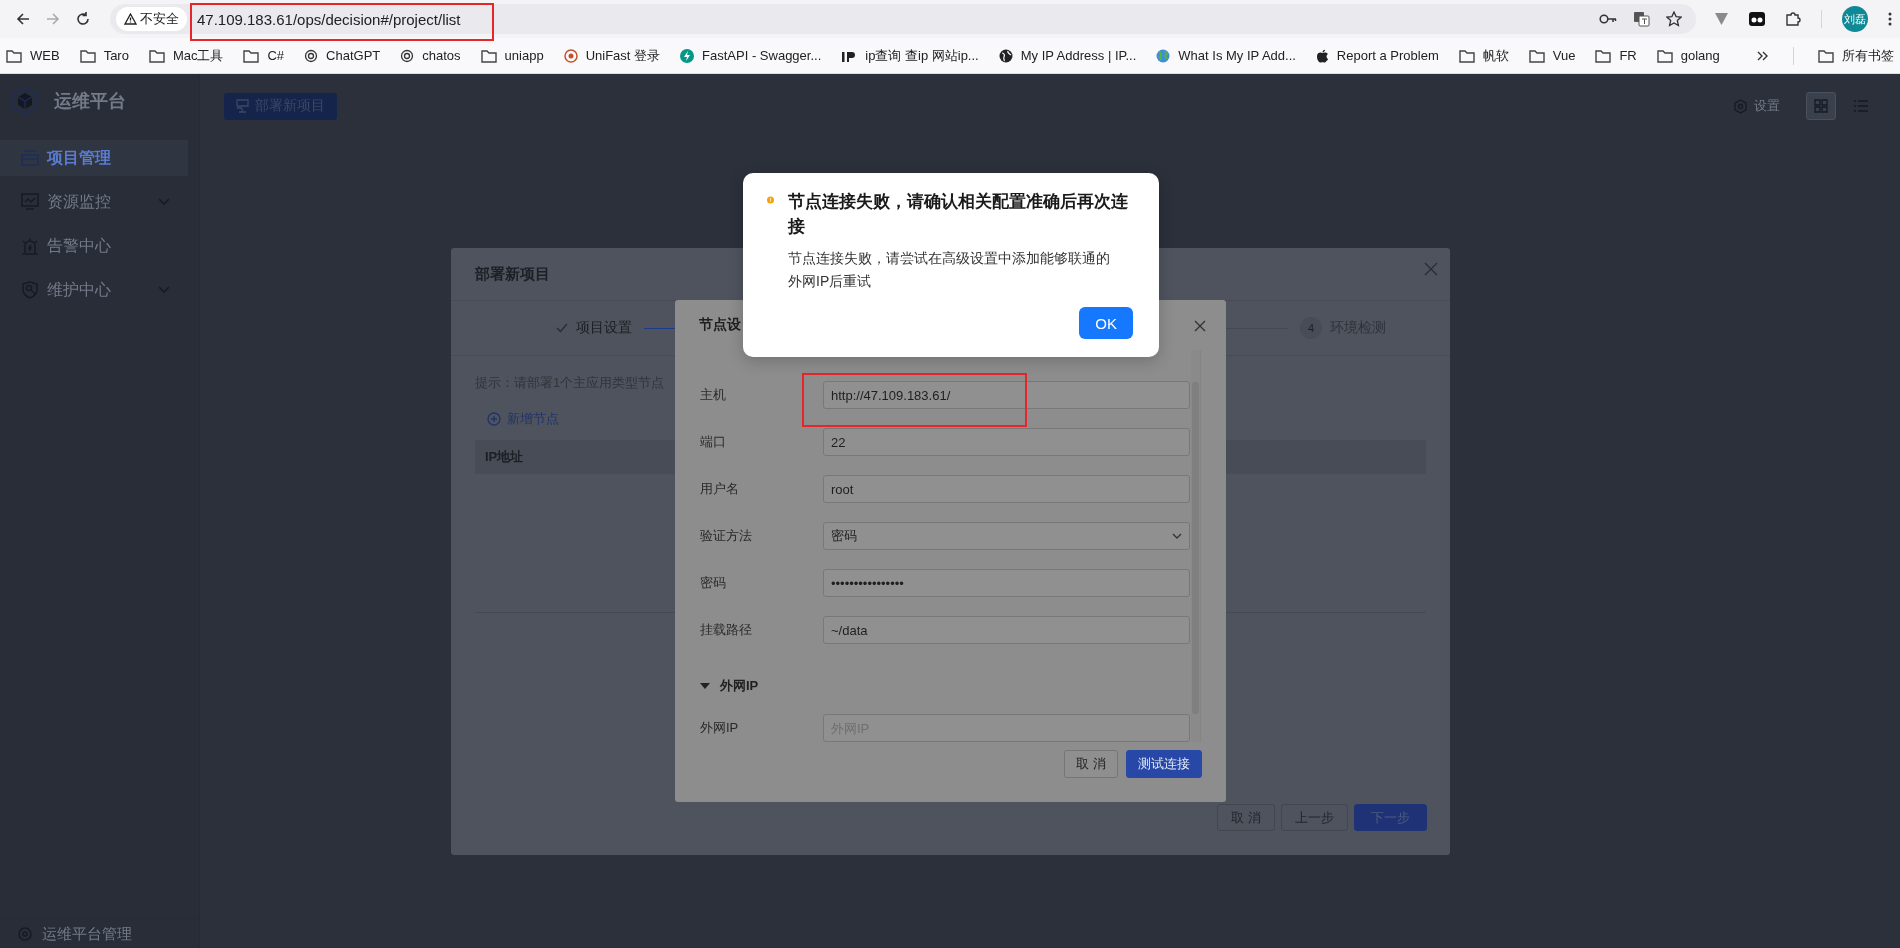 This screenshot has height=948, width=1900. I want to click on dialog-title: 部署新项目, so click(512, 274).